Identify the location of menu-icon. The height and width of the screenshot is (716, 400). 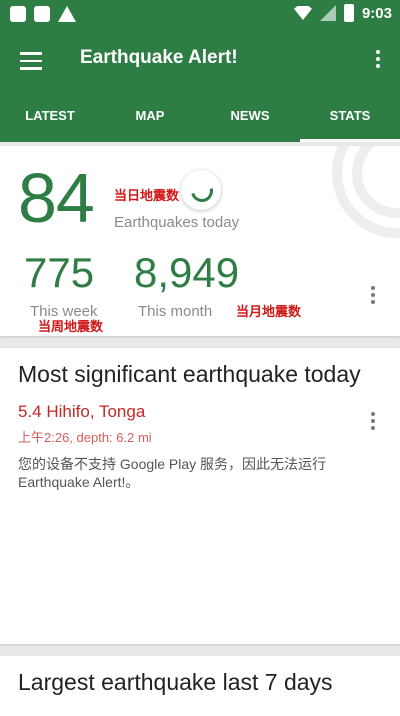
(31, 63).